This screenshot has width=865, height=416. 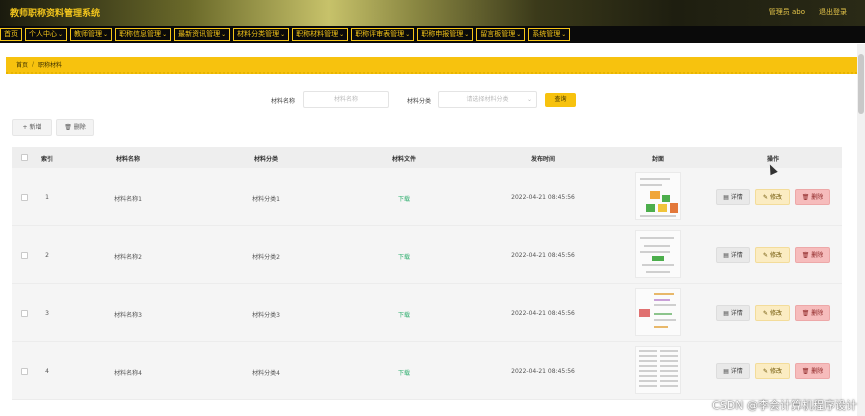 I want to click on nav-item-title-material: 职称材料管理 ⌄, so click(x=320, y=34).